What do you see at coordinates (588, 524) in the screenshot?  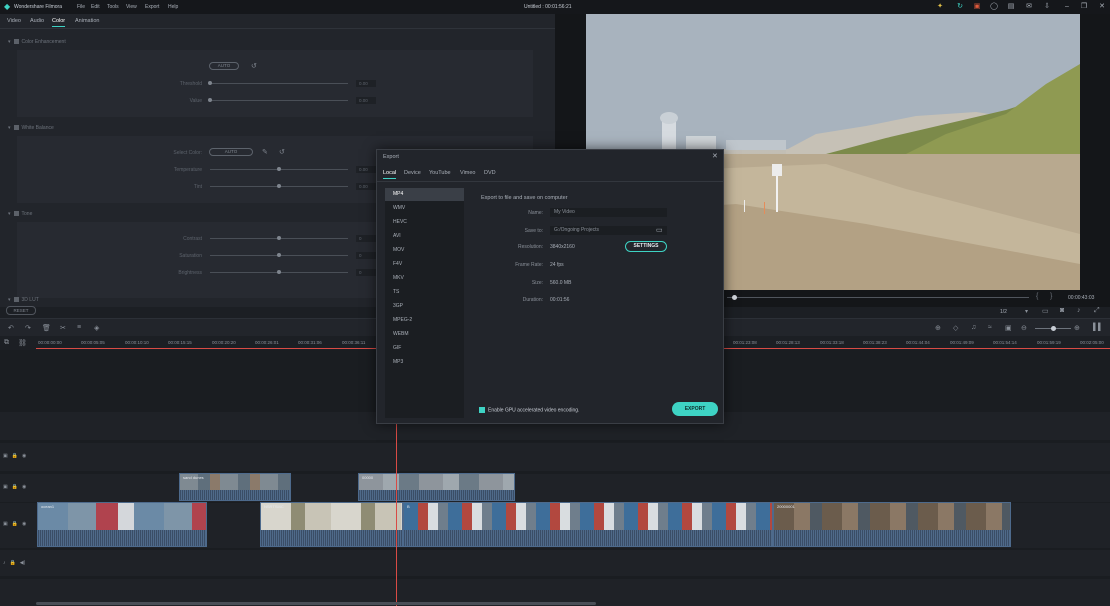 I see `timeline-clip: B` at bounding box center [588, 524].